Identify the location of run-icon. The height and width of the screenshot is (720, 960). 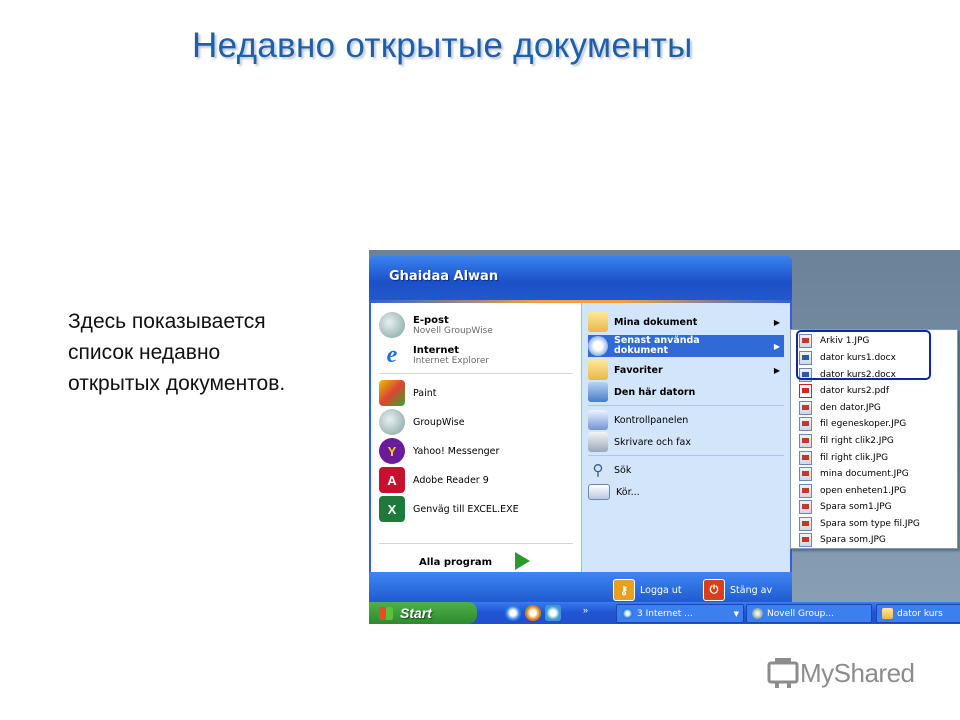
(599, 492).